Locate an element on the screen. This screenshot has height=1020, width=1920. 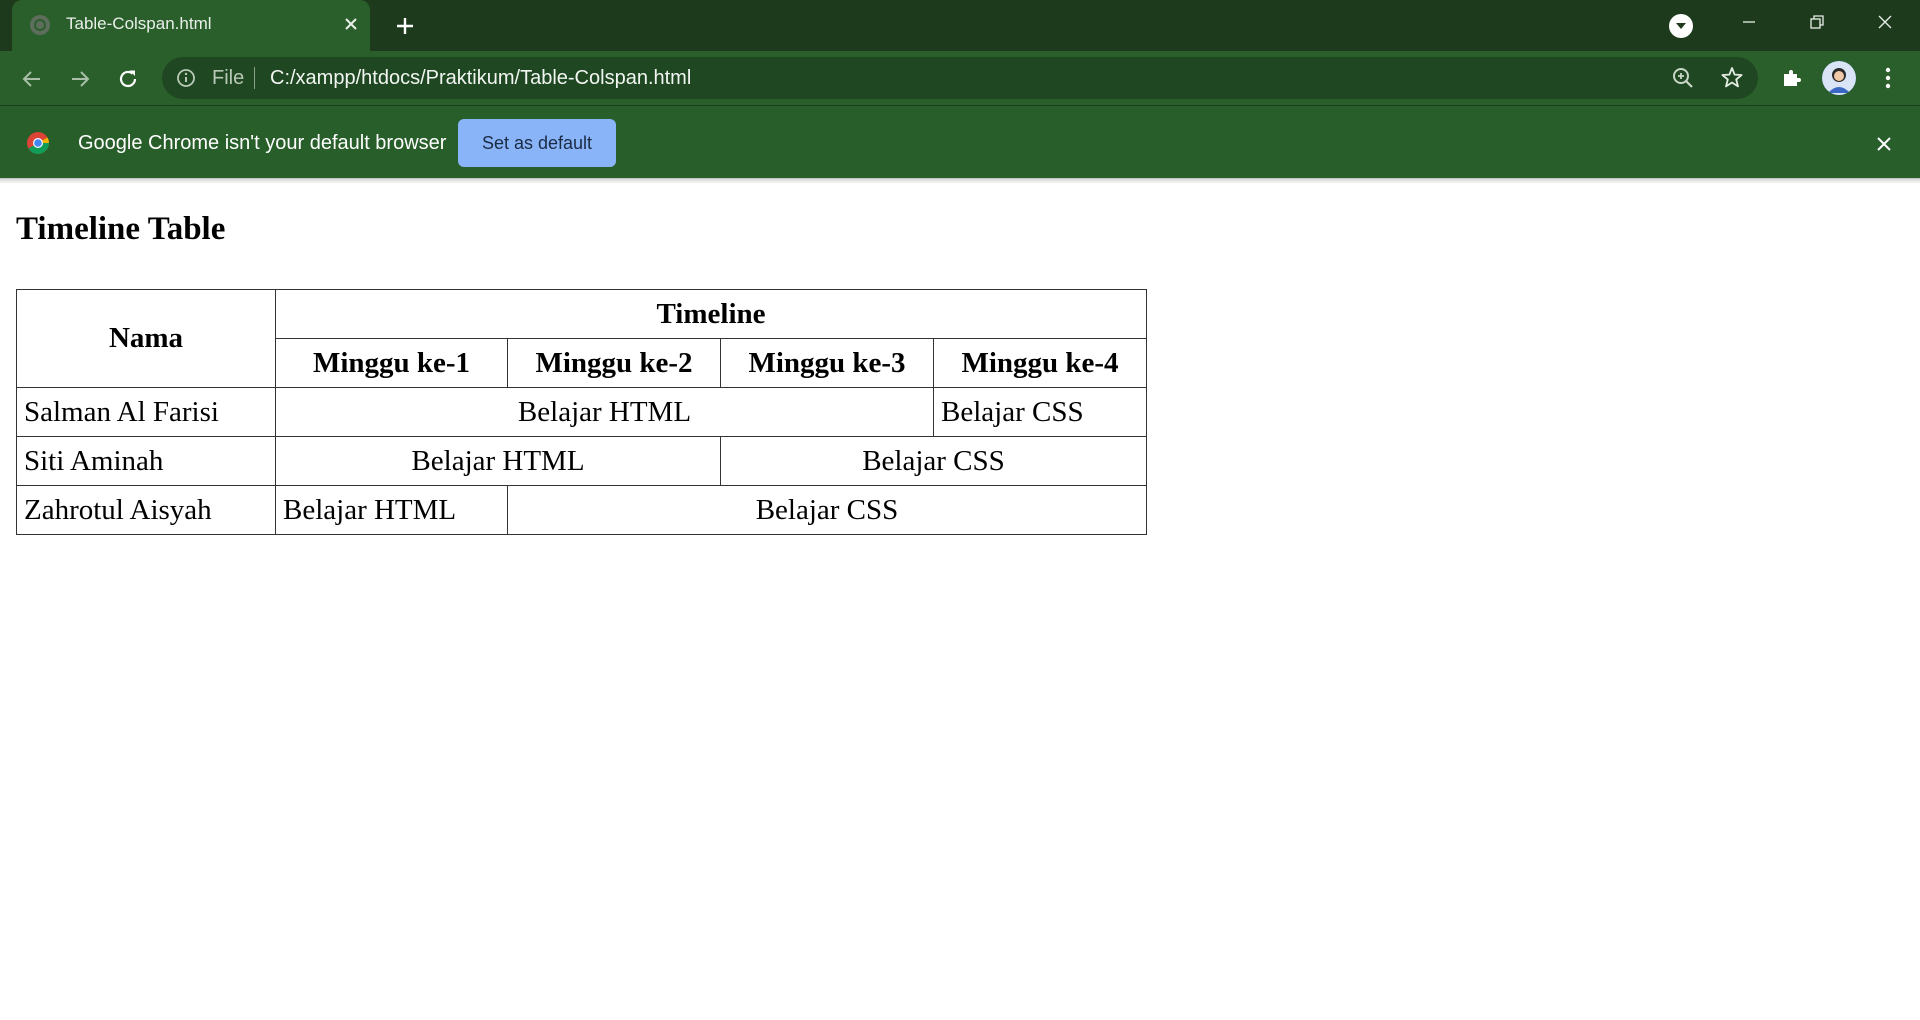
tab-search-button is located at coordinates (1681, 26).